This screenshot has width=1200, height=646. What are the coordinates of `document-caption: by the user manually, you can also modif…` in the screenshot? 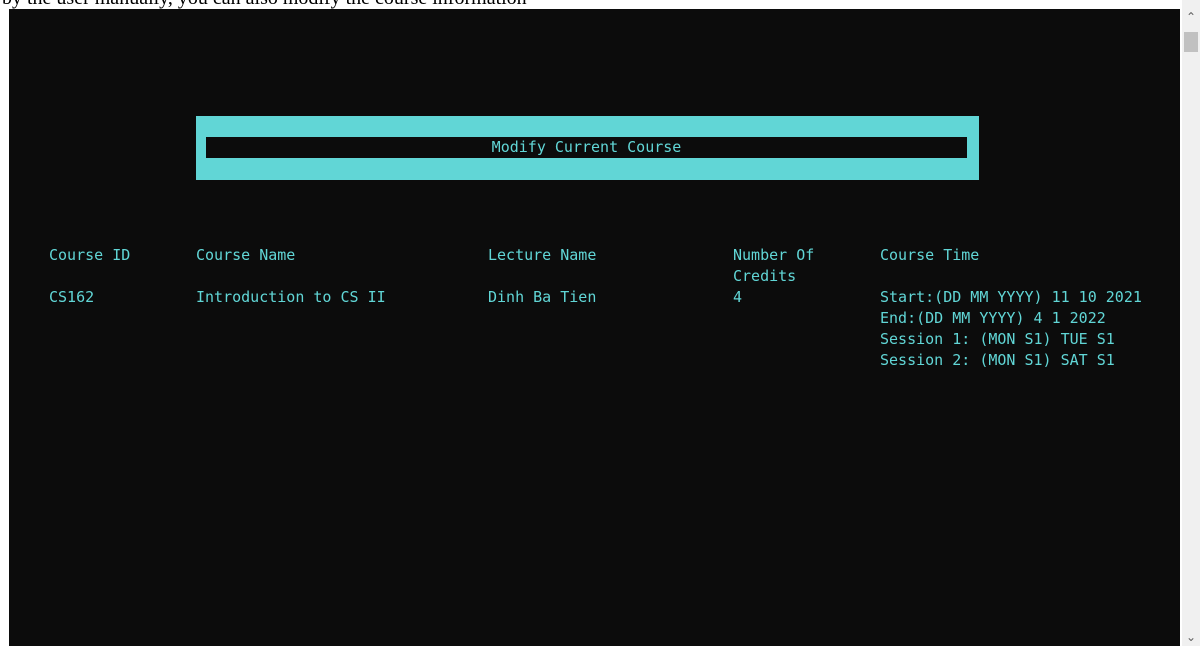 It's located at (592, 4).